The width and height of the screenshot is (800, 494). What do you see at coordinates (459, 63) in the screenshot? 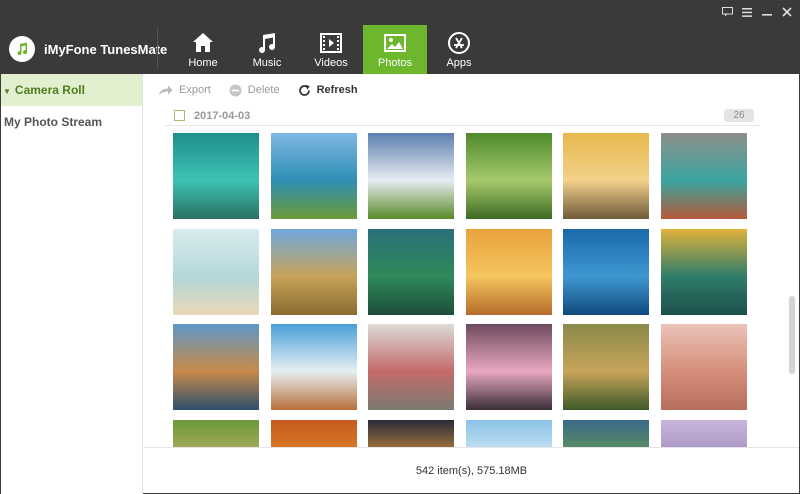
I see `nav-apps-label: Apps` at bounding box center [459, 63].